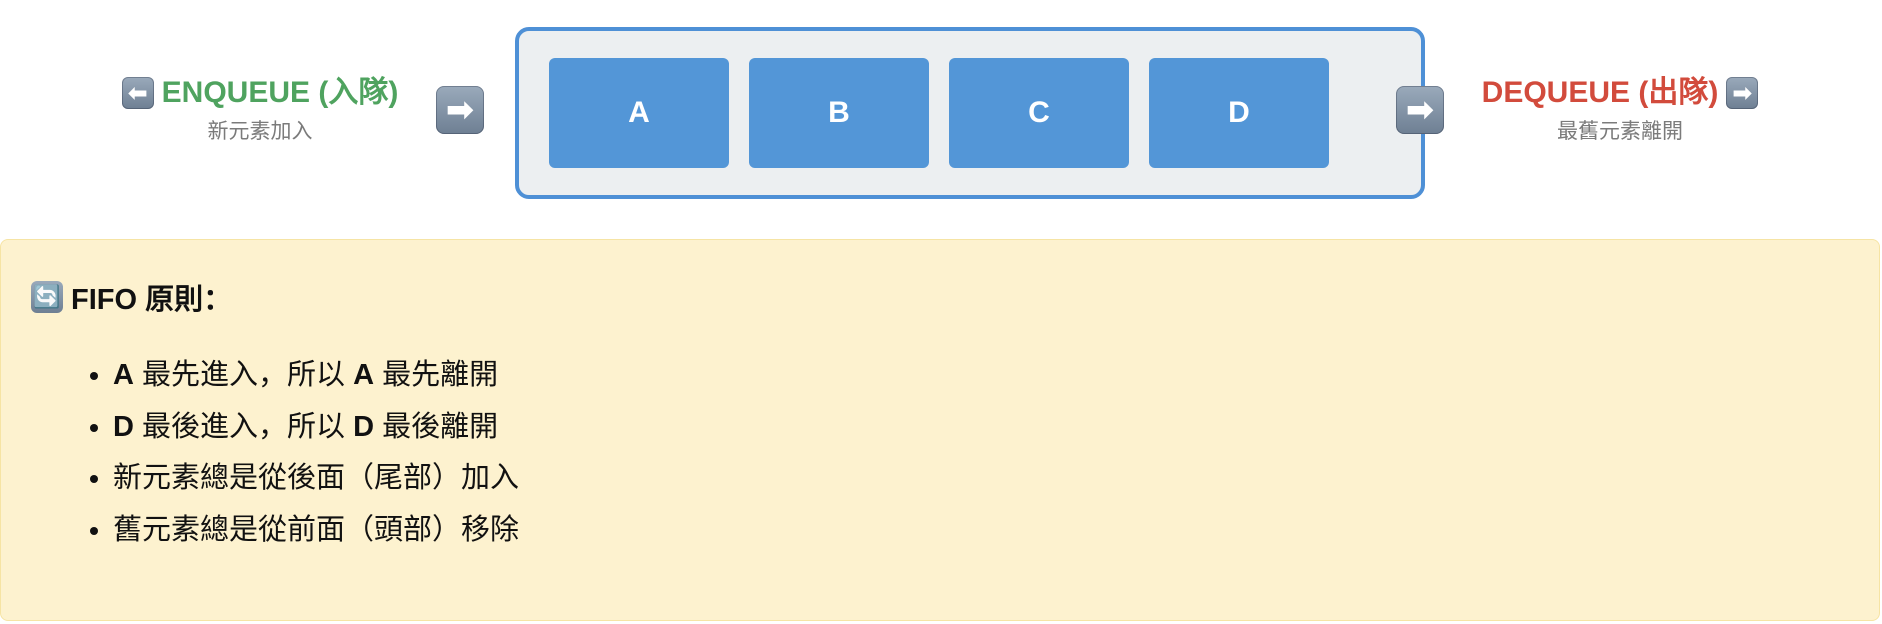 The width and height of the screenshot is (1882, 624). I want to click on fifo-point-text: 最後離開, so click(436, 426).